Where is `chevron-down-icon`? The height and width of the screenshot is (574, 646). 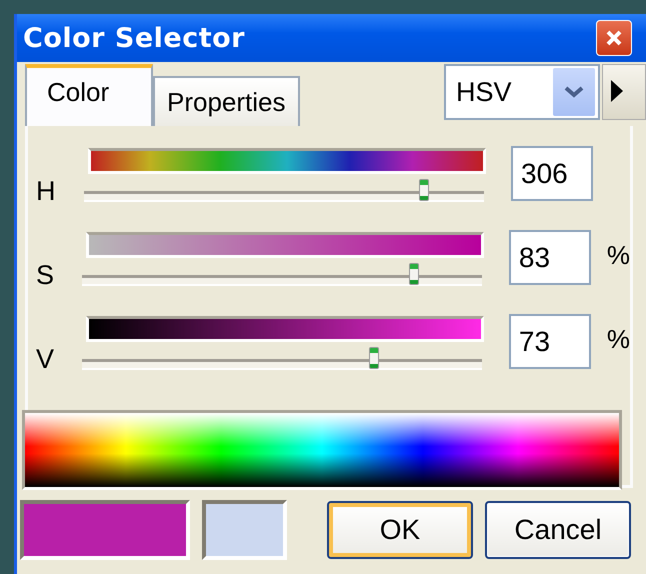 chevron-down-icon is located at coordinates (574, 92).